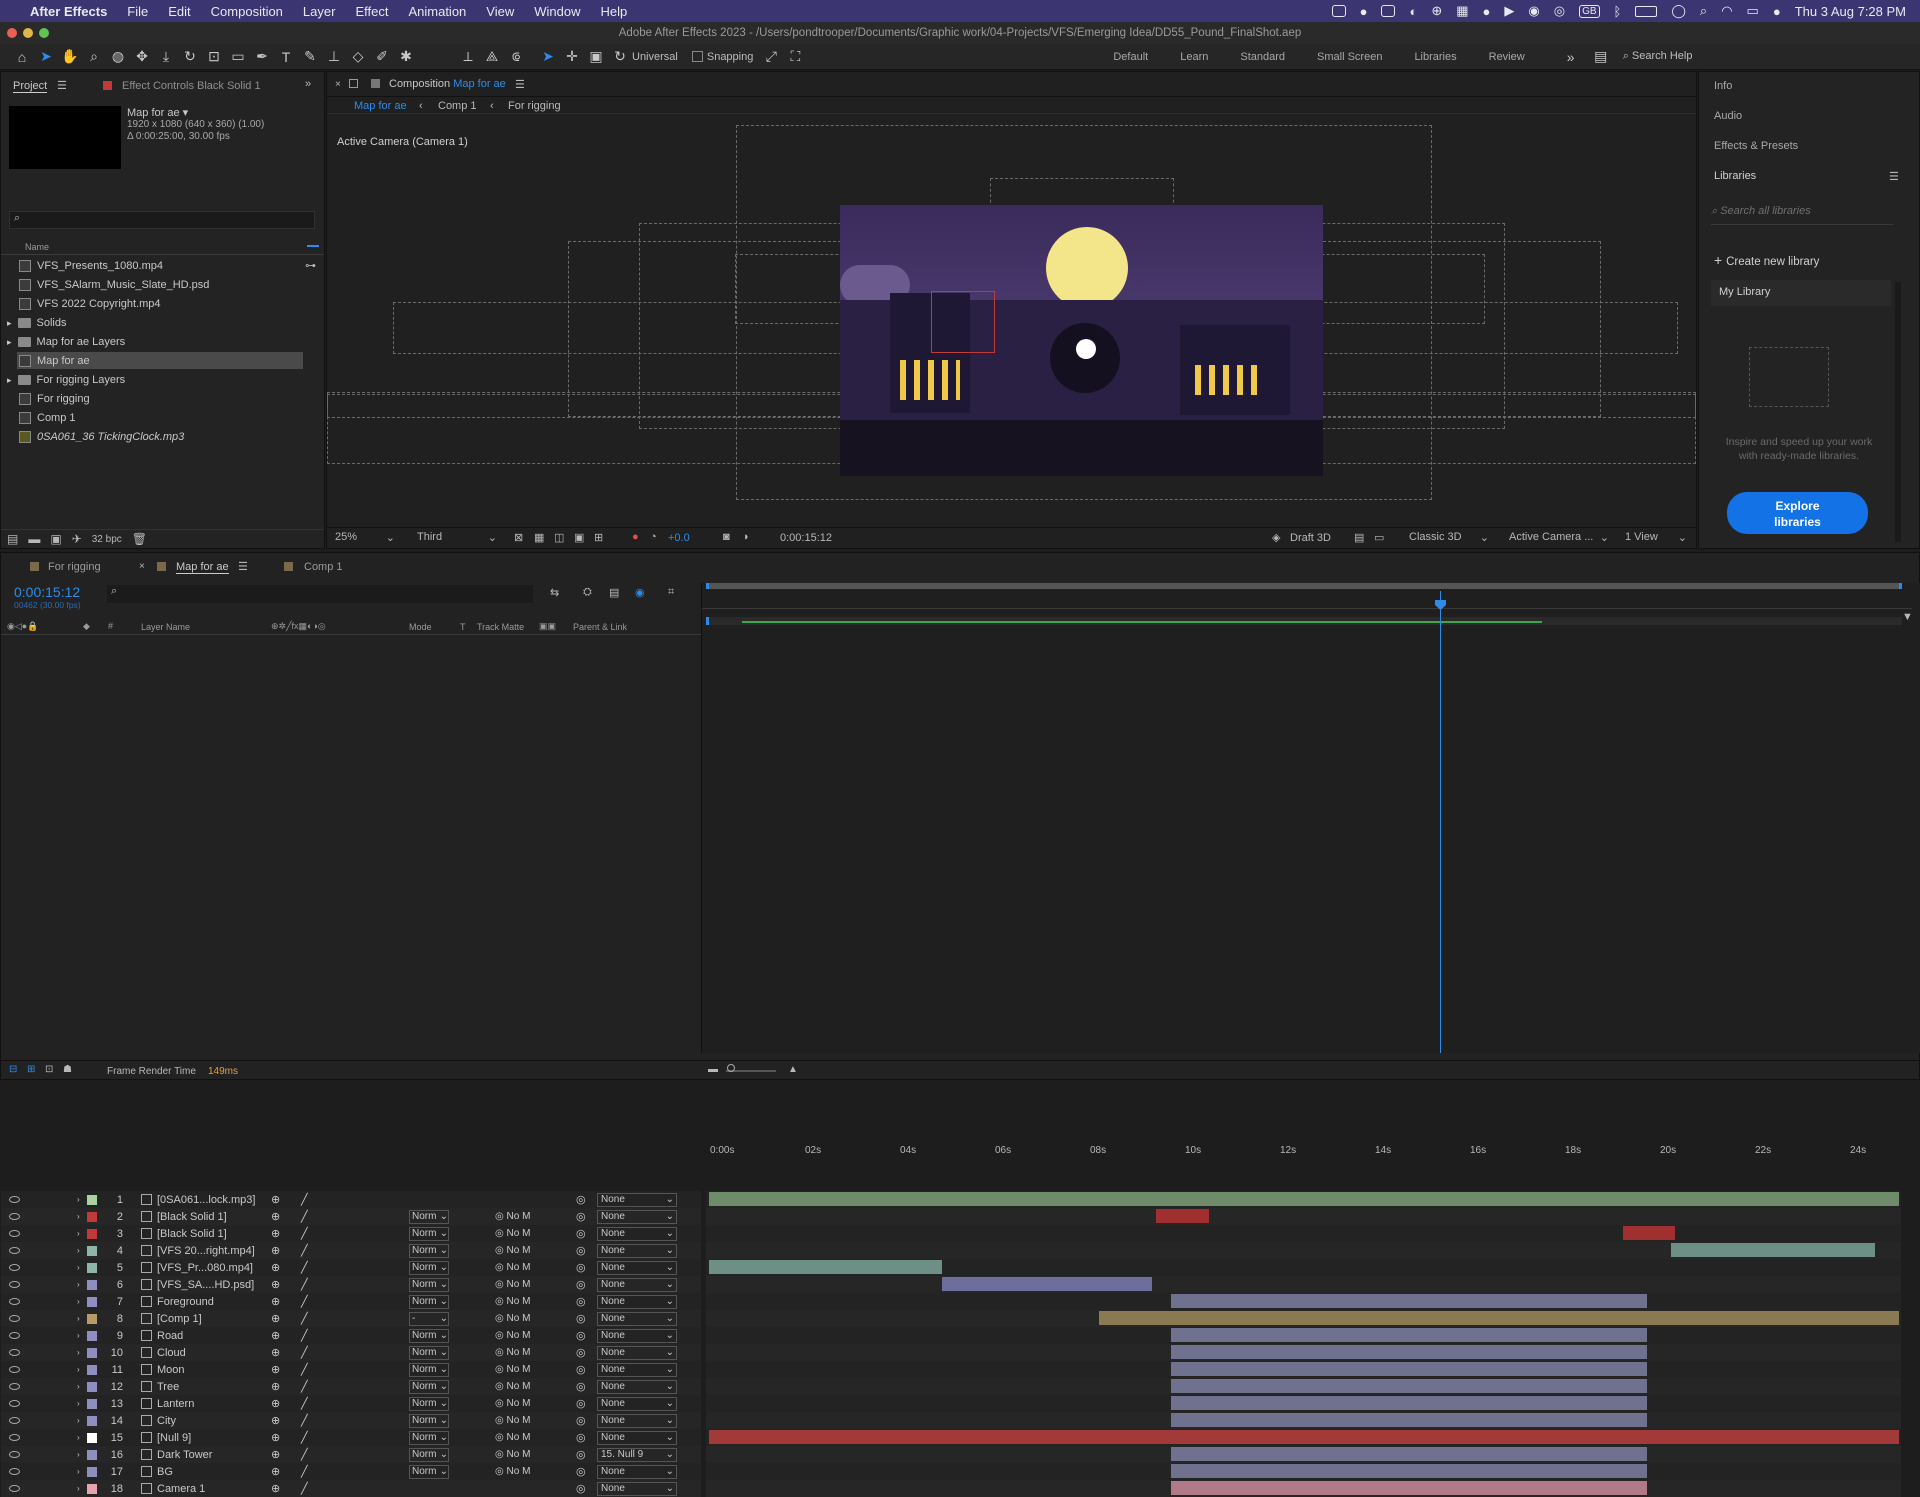  I want to click on show-snapshot-icon: ◗, so click(746, 537).